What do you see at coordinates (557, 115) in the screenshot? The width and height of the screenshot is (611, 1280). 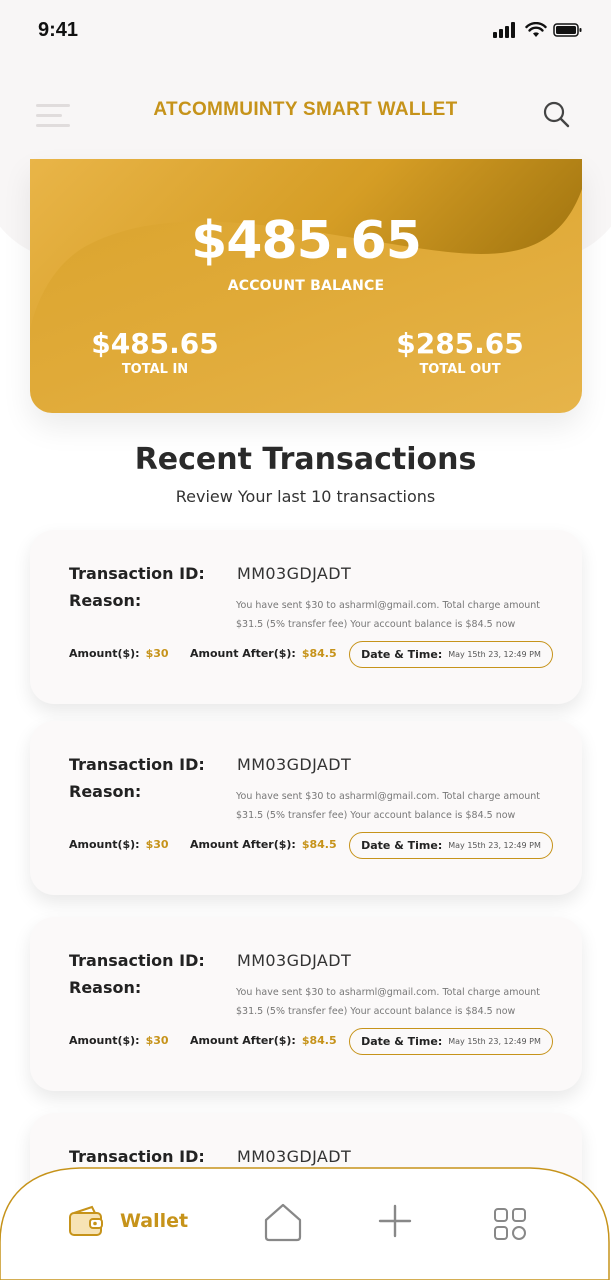 I see `search-icon` at bounding box center [557, 115].